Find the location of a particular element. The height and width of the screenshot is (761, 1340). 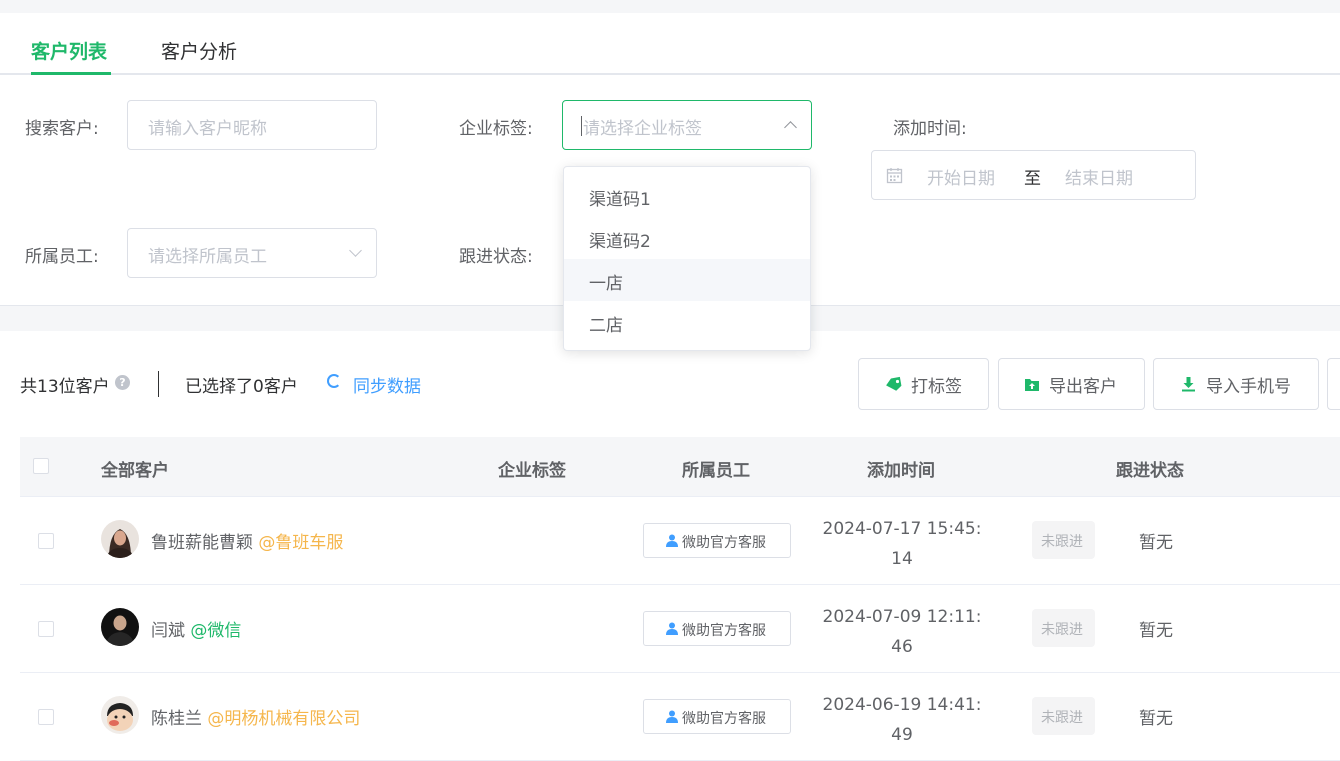

customer-corp: @鲁班车服 is located at coordinates (301, 543).